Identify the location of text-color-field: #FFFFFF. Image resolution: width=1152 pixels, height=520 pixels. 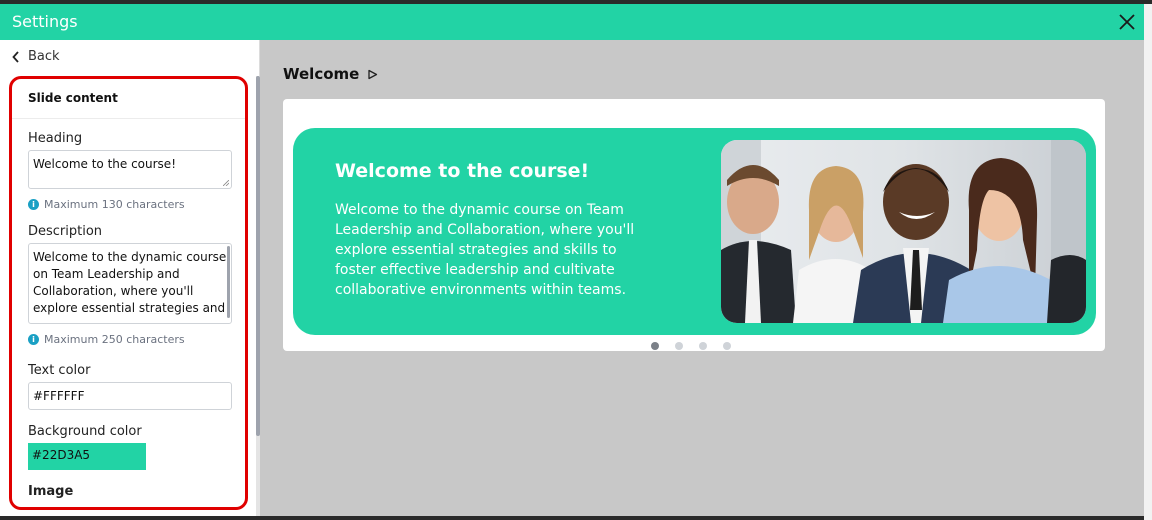
(130, 396).